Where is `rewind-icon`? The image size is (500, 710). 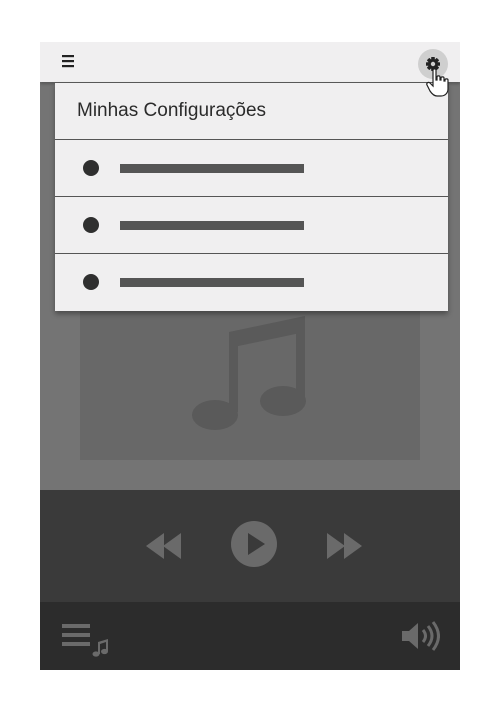 rewind-icon is located at coordinates (164, 546).